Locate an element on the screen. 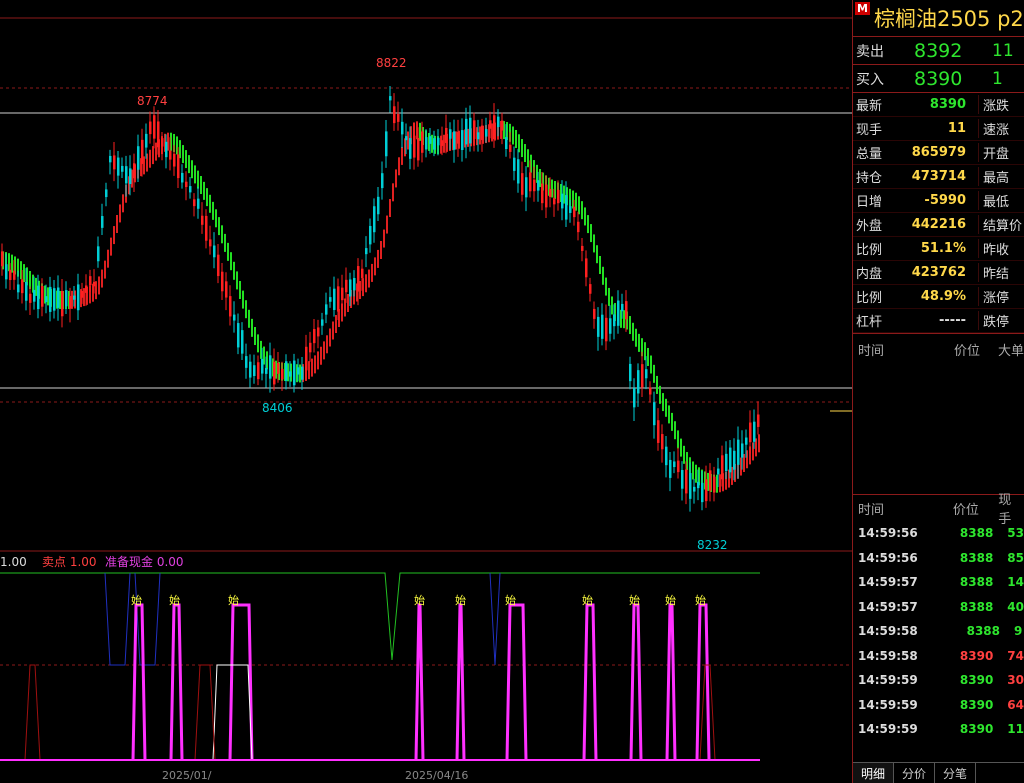 This screenshot has height=783, width=1024. tab-price-breakdown: 分价 is located at coordinates (915, 773).